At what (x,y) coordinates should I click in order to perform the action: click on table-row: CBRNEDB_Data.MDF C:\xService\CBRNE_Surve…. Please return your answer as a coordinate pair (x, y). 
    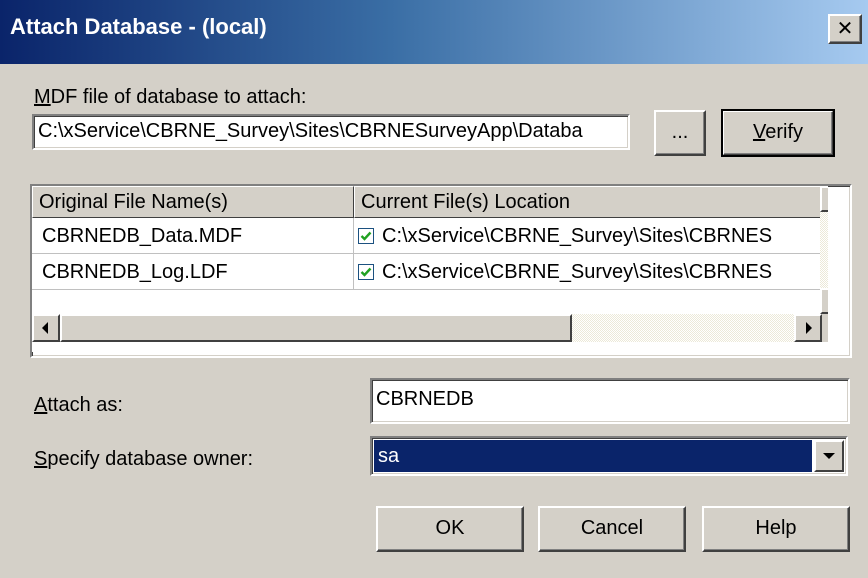
    Looking at the image, I should click on (427, 236).